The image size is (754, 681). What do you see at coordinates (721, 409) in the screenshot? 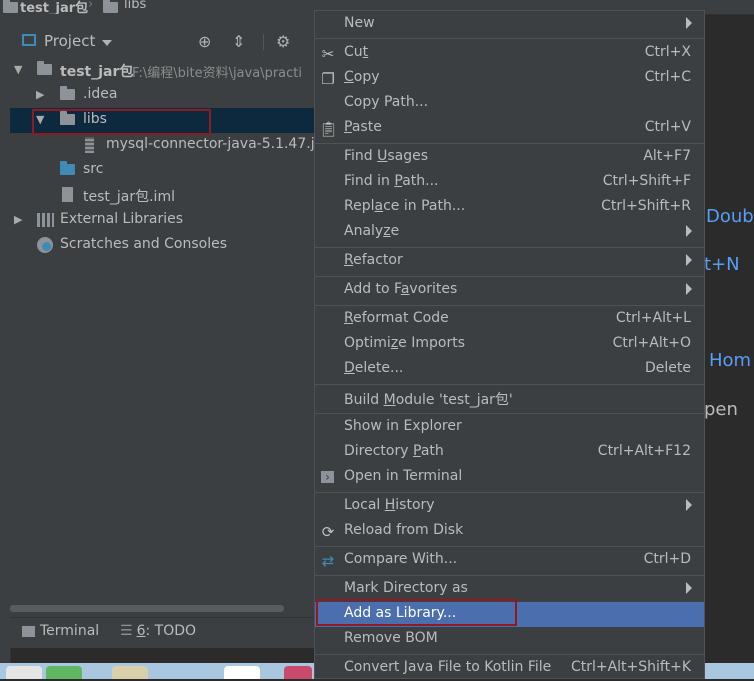
I see `editor-hint-open: pen` at bounding box center [721, 409].